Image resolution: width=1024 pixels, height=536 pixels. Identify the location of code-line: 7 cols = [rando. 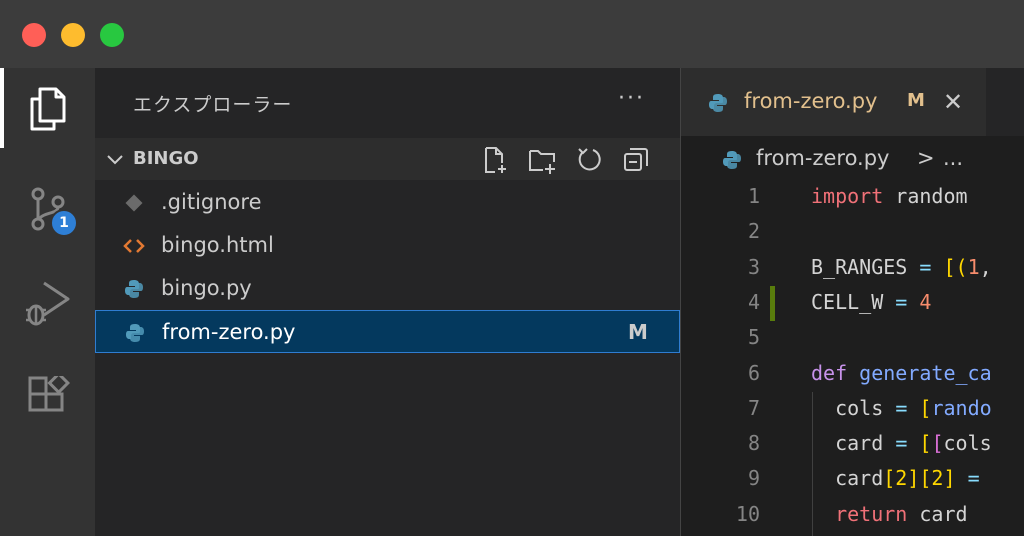
(852, 409).